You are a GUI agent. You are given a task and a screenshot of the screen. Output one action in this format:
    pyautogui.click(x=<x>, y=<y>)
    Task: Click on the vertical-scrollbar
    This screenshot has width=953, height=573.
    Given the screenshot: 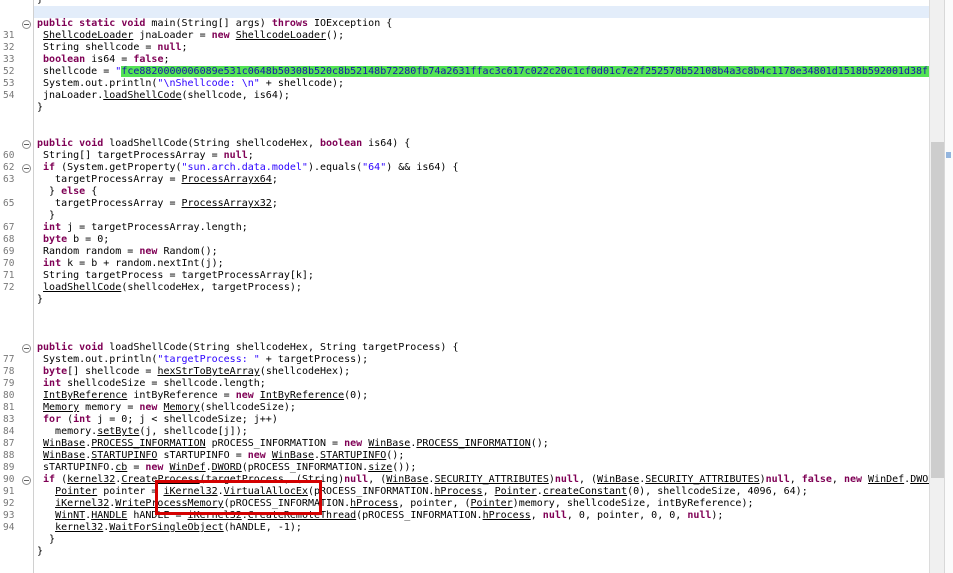 What is the action you would take?
    pyautogui.click(x=937, y=286)
    